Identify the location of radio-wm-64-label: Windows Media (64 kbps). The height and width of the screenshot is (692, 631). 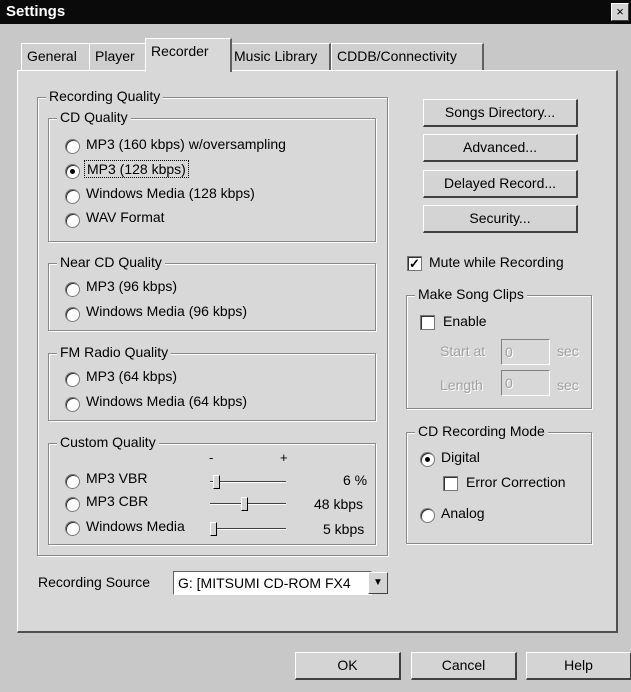
(166, 401).